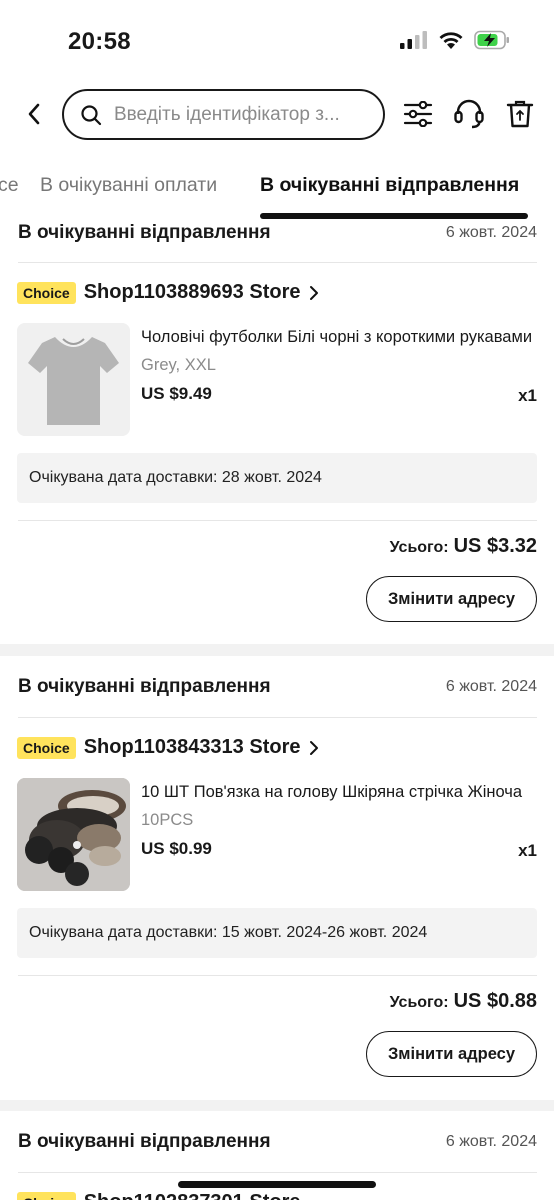 This screenshot has height=1200, width=554. What do you see at coordinates (389, 185) in the screenshot?
I see `tab-awaiting-shipment: В очікуванні відправлення` at bounding box center [389, 185].